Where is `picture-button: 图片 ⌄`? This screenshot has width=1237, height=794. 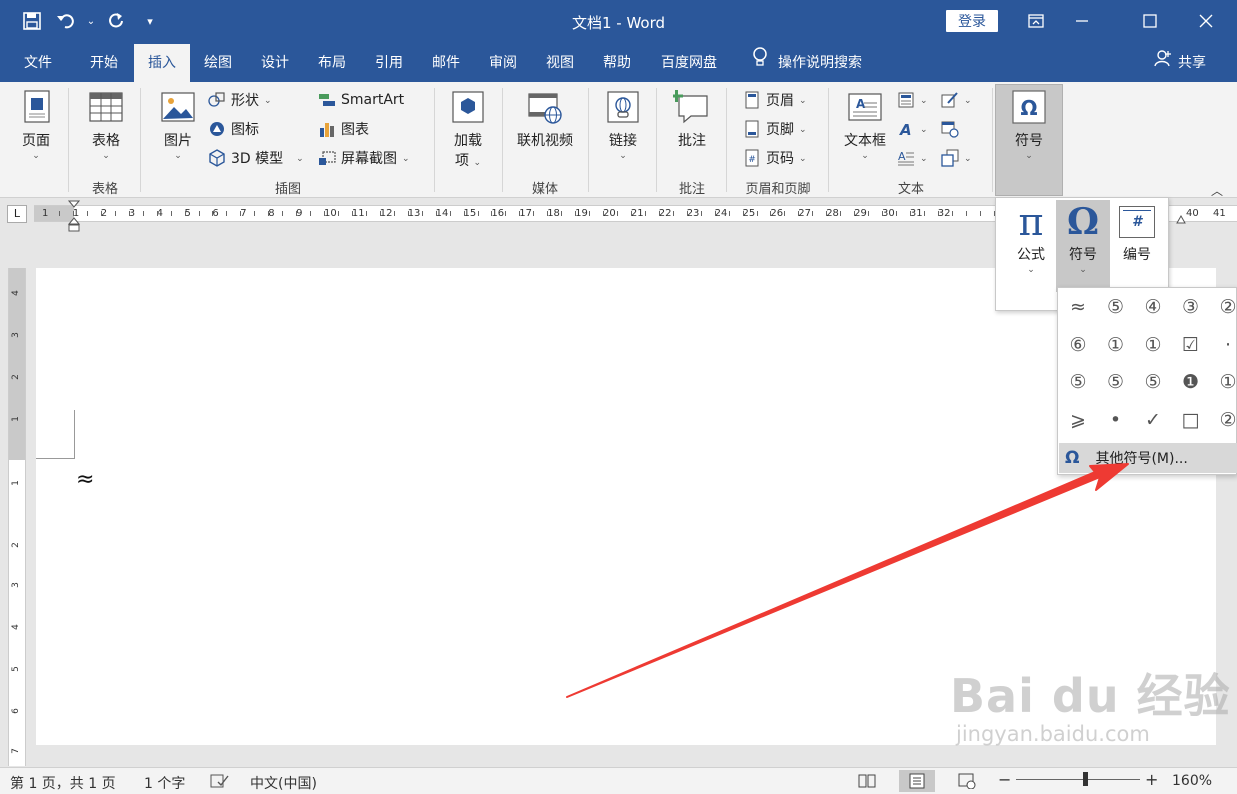 picture-button: 图片 ⌄ is located at coordinates (178, 124).